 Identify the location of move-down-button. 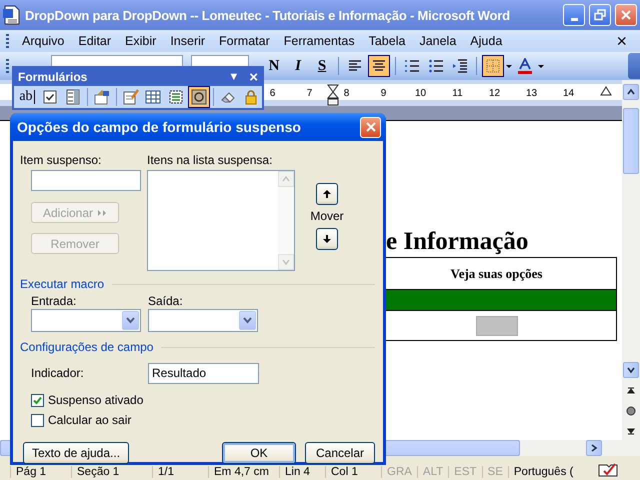
(327, 239).